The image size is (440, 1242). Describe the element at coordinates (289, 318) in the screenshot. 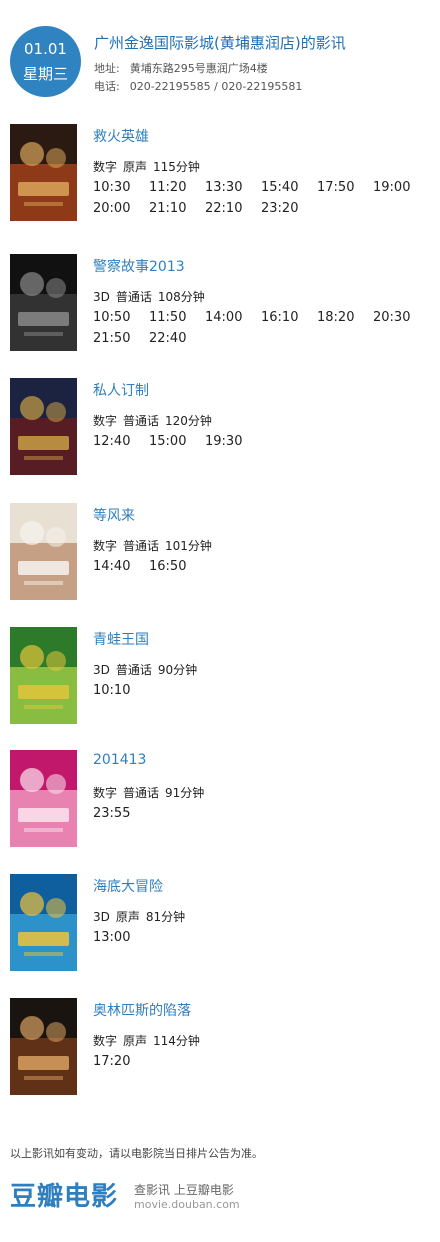

I see `showtime: 16:10` at that location.